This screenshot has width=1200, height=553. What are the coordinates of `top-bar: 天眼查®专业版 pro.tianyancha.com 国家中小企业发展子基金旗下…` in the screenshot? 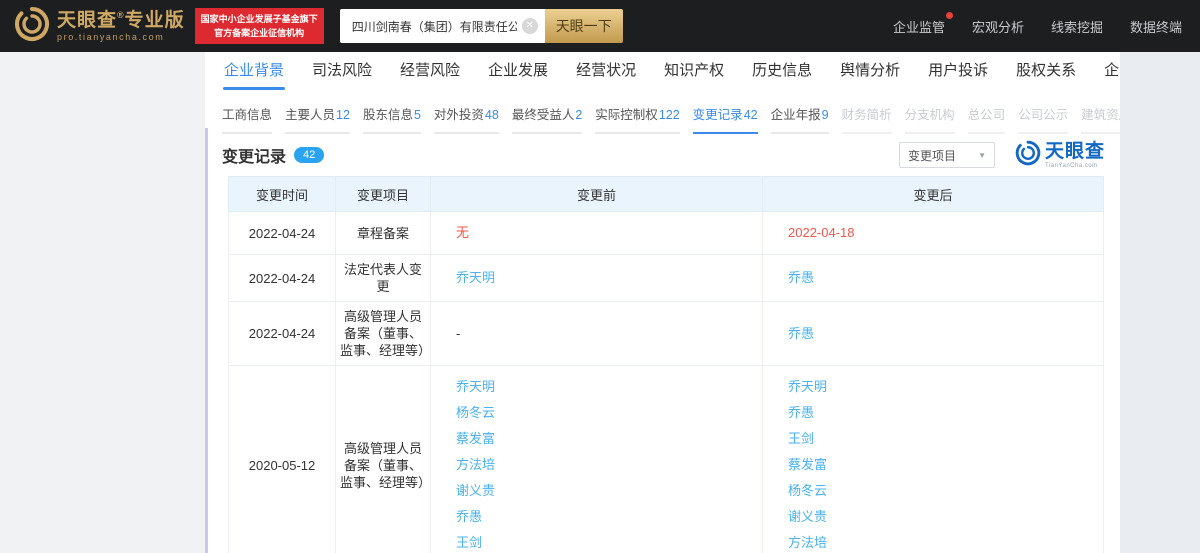 It's located at (600, 26).